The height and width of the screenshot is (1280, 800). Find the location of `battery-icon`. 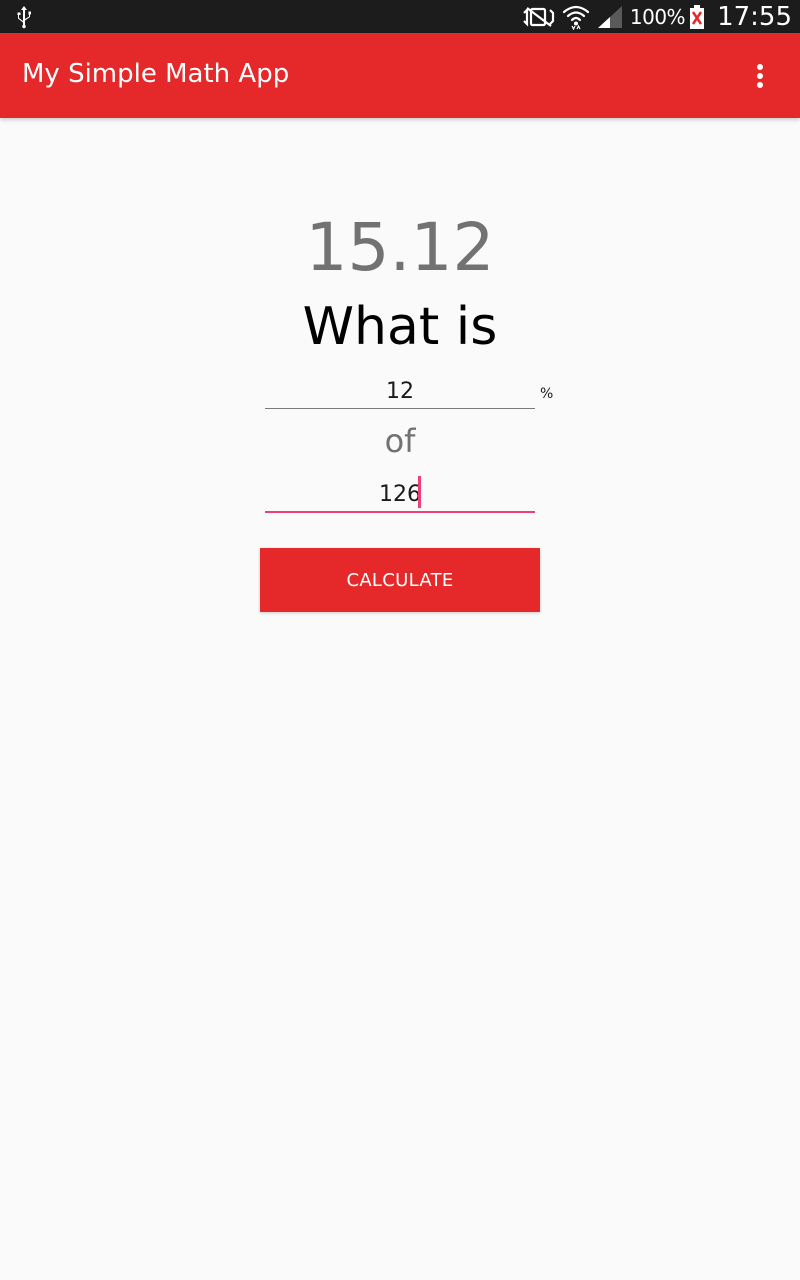

battery-icon is located at coordinates (697, 16).